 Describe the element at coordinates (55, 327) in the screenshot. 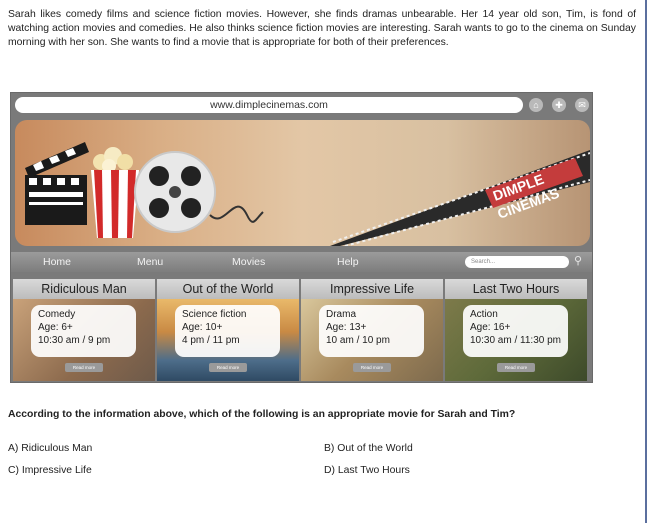

I see `movie-age: Age: 6+` at that location.